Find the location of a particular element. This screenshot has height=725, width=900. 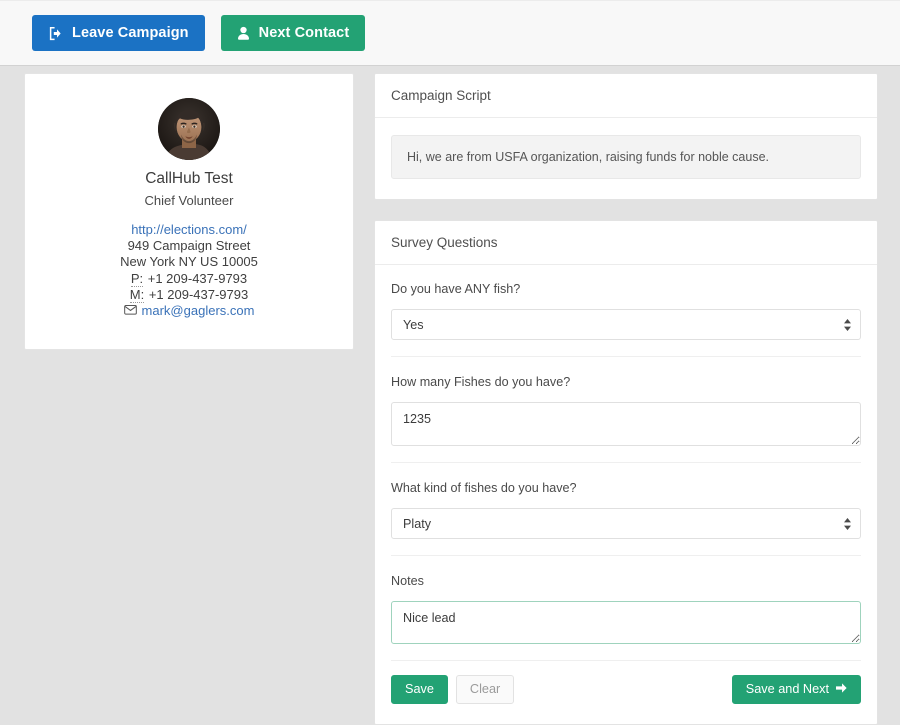

survey-questions-title: Survey Questions is located at coordinates (626, 243).